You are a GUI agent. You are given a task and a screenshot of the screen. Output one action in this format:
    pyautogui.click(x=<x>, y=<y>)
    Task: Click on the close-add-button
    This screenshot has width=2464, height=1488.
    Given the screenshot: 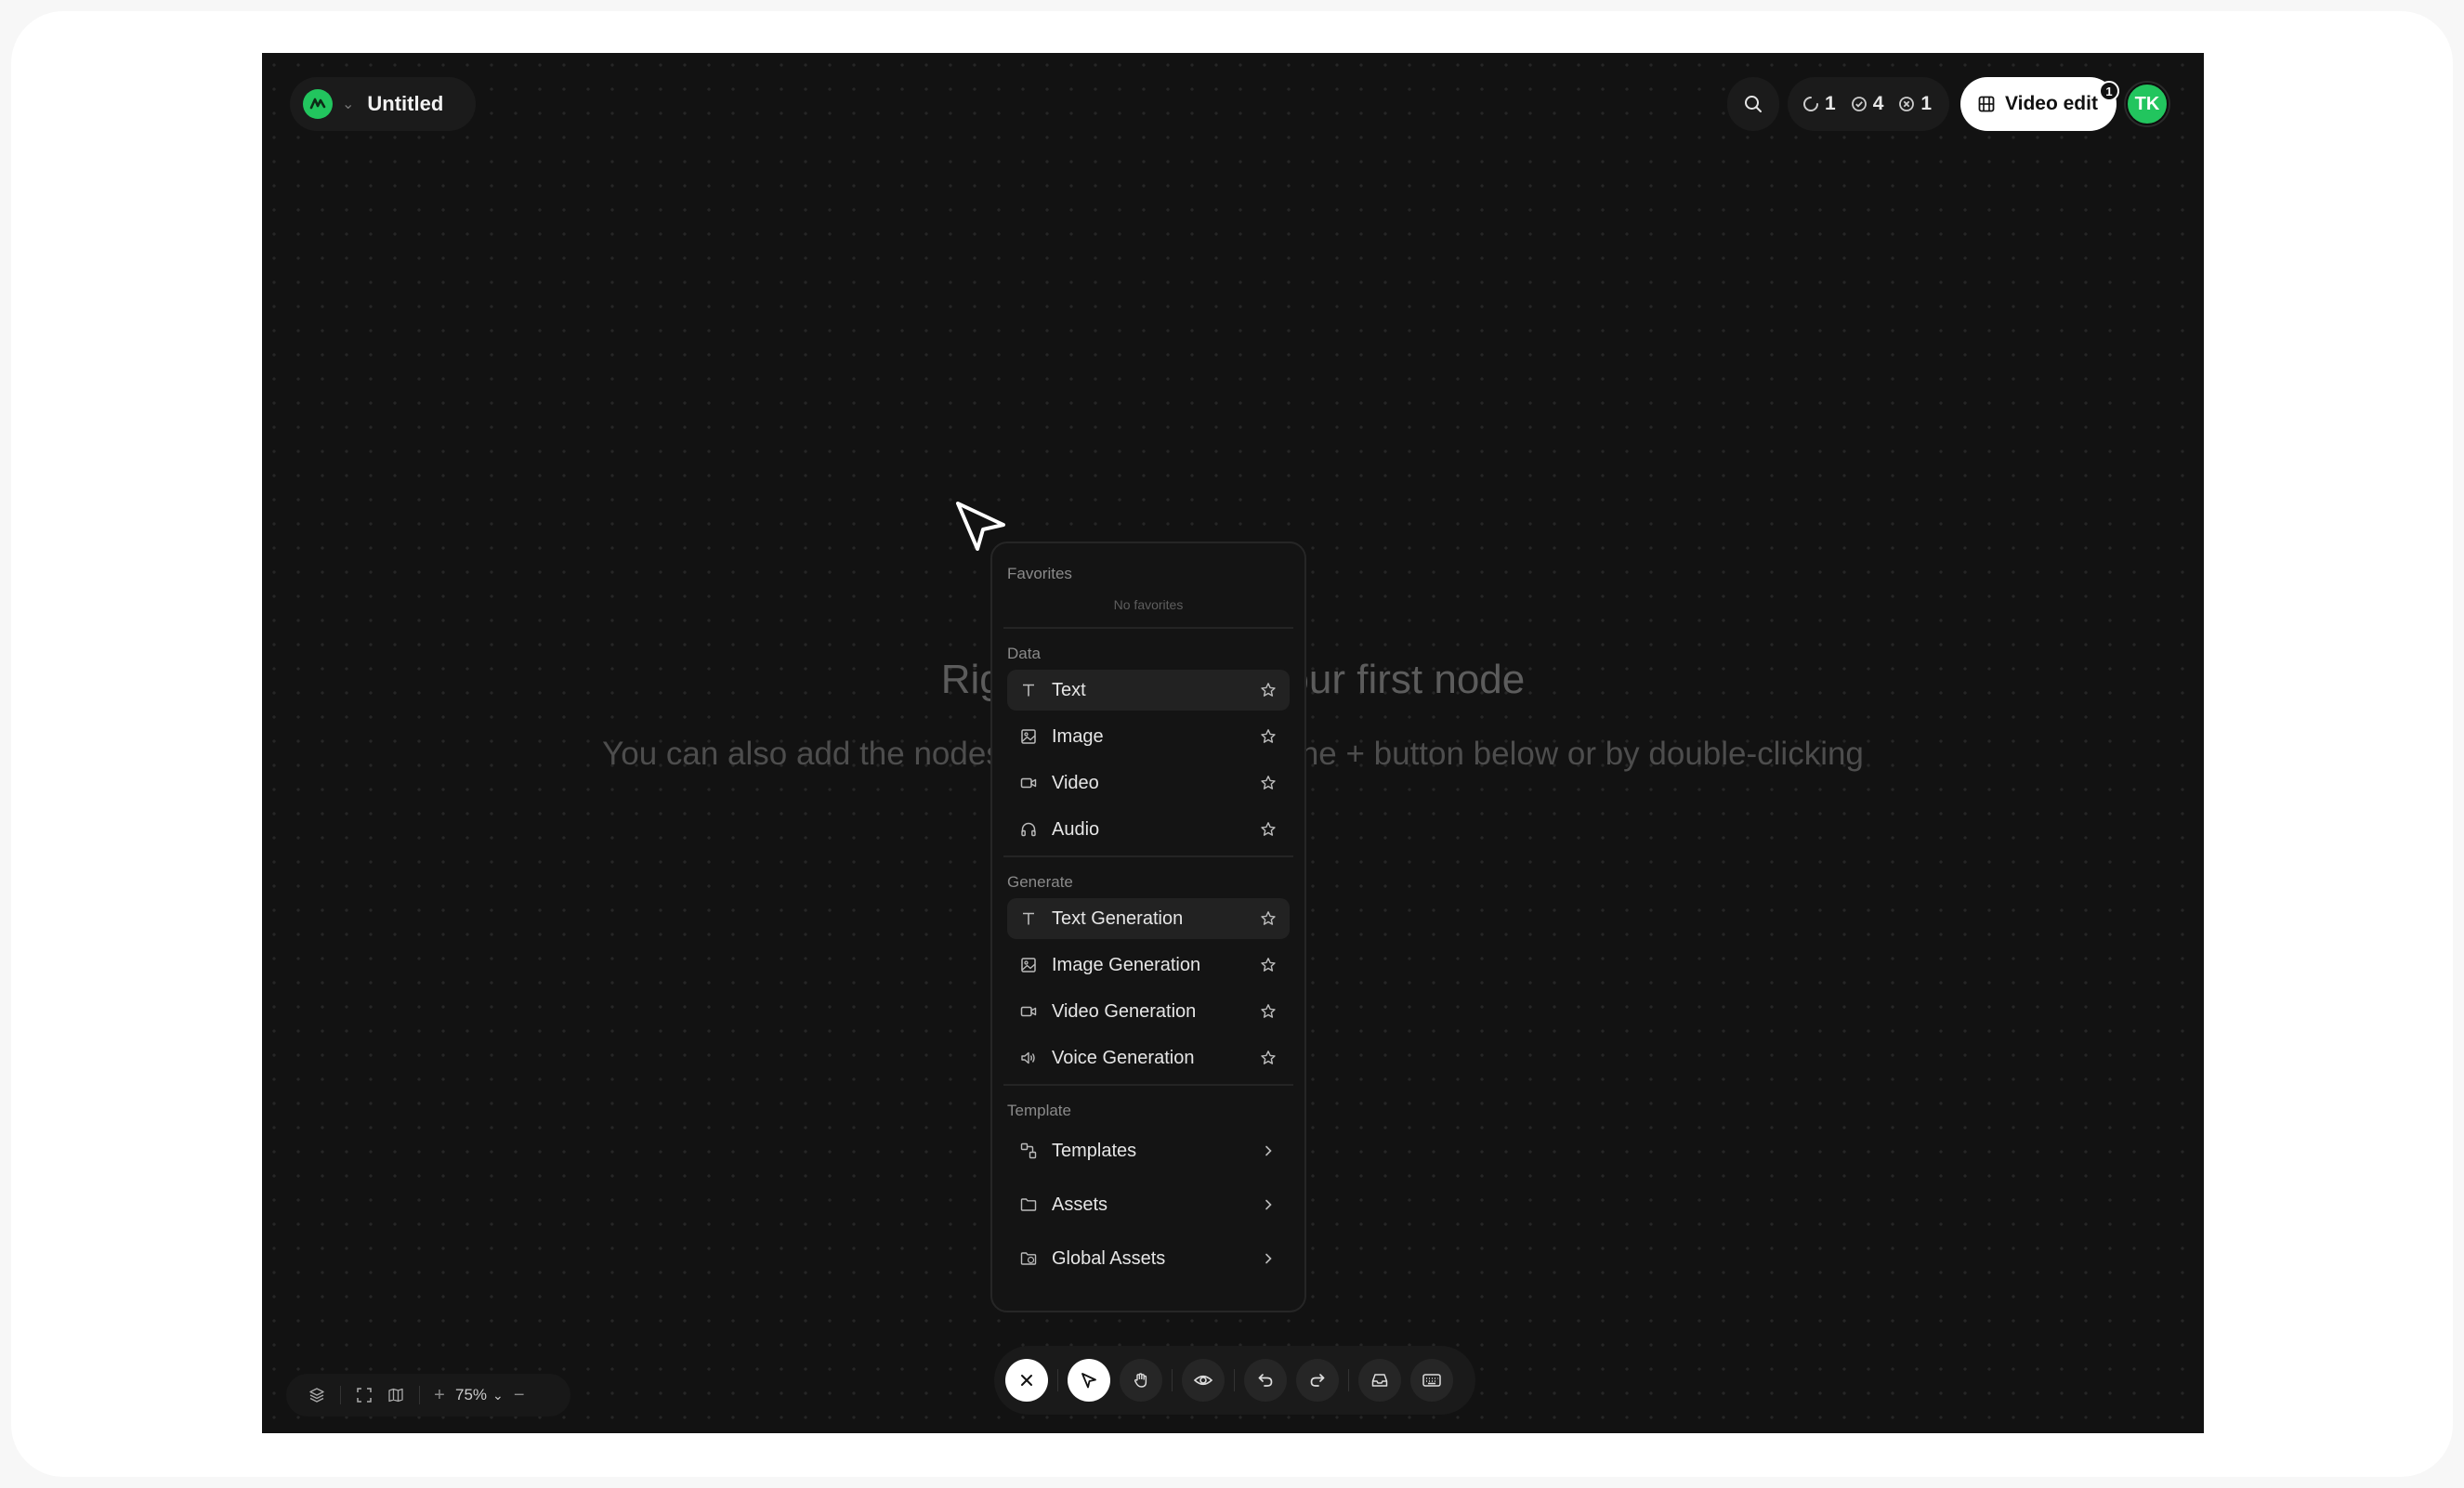 What is the action you would take?
    pyautogui.click(x=1026, y=1380)
    